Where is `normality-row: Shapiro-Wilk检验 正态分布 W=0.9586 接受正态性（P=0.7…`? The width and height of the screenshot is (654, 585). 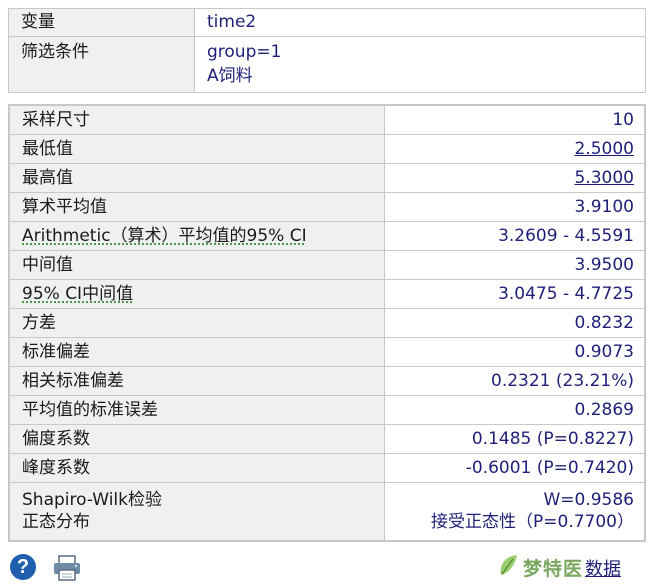
normality-row: Shapiro-Wilk检验 正态分布 W=0.9586 接受正态性（P=0.7… is located at coordinates (327, 512).